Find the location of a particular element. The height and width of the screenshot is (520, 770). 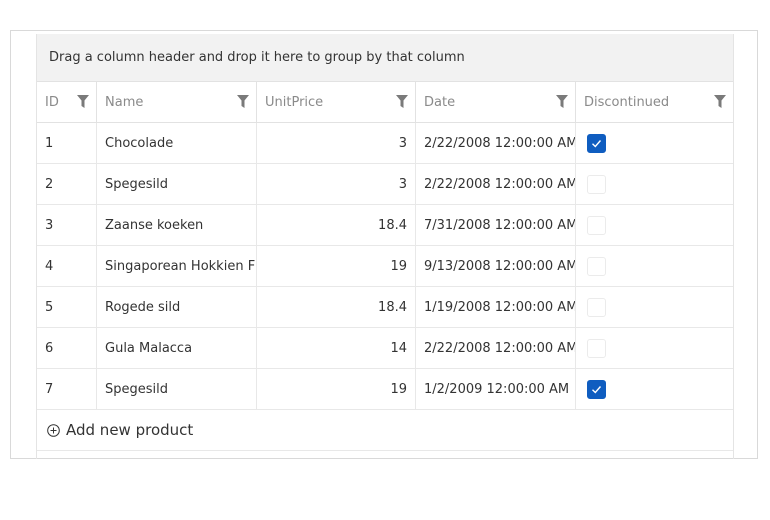

table-row: 1 Chocolade 3 2/22/2008 12:00:00 AM is located at coordinates (385, 143).